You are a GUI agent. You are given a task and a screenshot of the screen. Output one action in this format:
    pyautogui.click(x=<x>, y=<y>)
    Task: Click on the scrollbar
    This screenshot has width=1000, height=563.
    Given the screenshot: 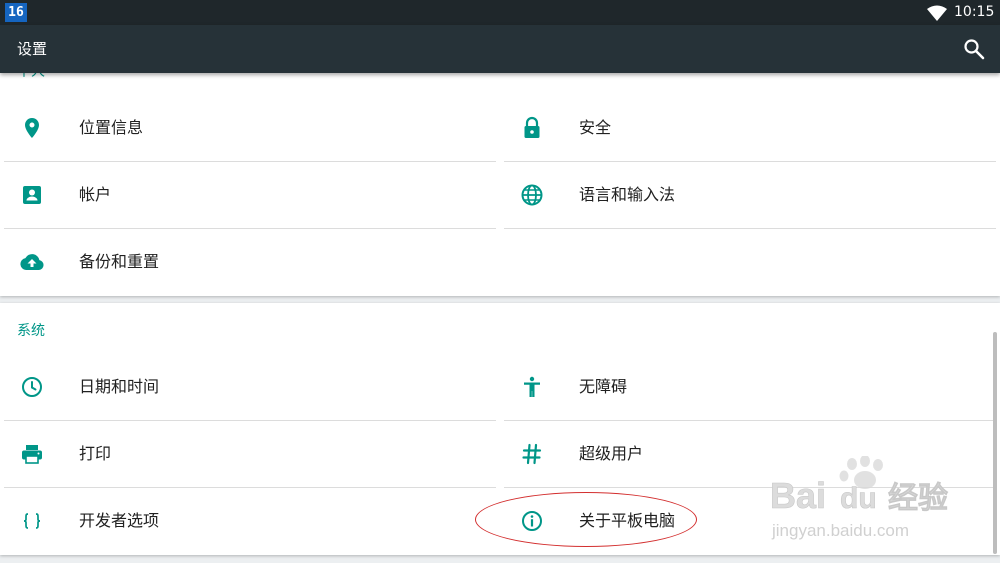 What is the action you would take?
    pyautogui.click(x=995, y=443)
    